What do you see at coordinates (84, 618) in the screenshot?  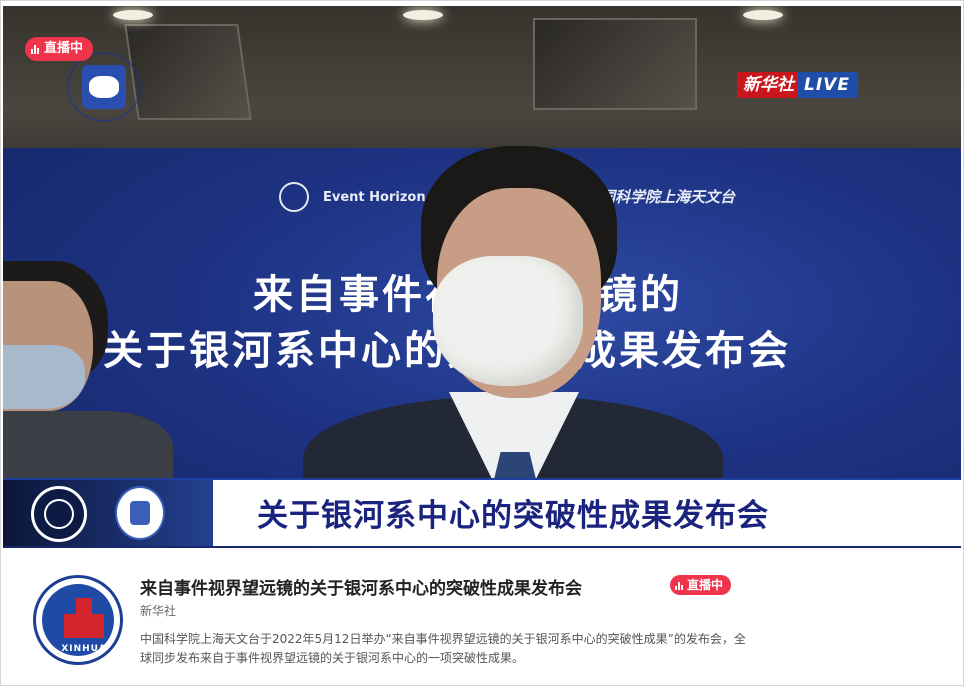 I see `xinhua-emblem-icon` at bounding box center [84, 618].